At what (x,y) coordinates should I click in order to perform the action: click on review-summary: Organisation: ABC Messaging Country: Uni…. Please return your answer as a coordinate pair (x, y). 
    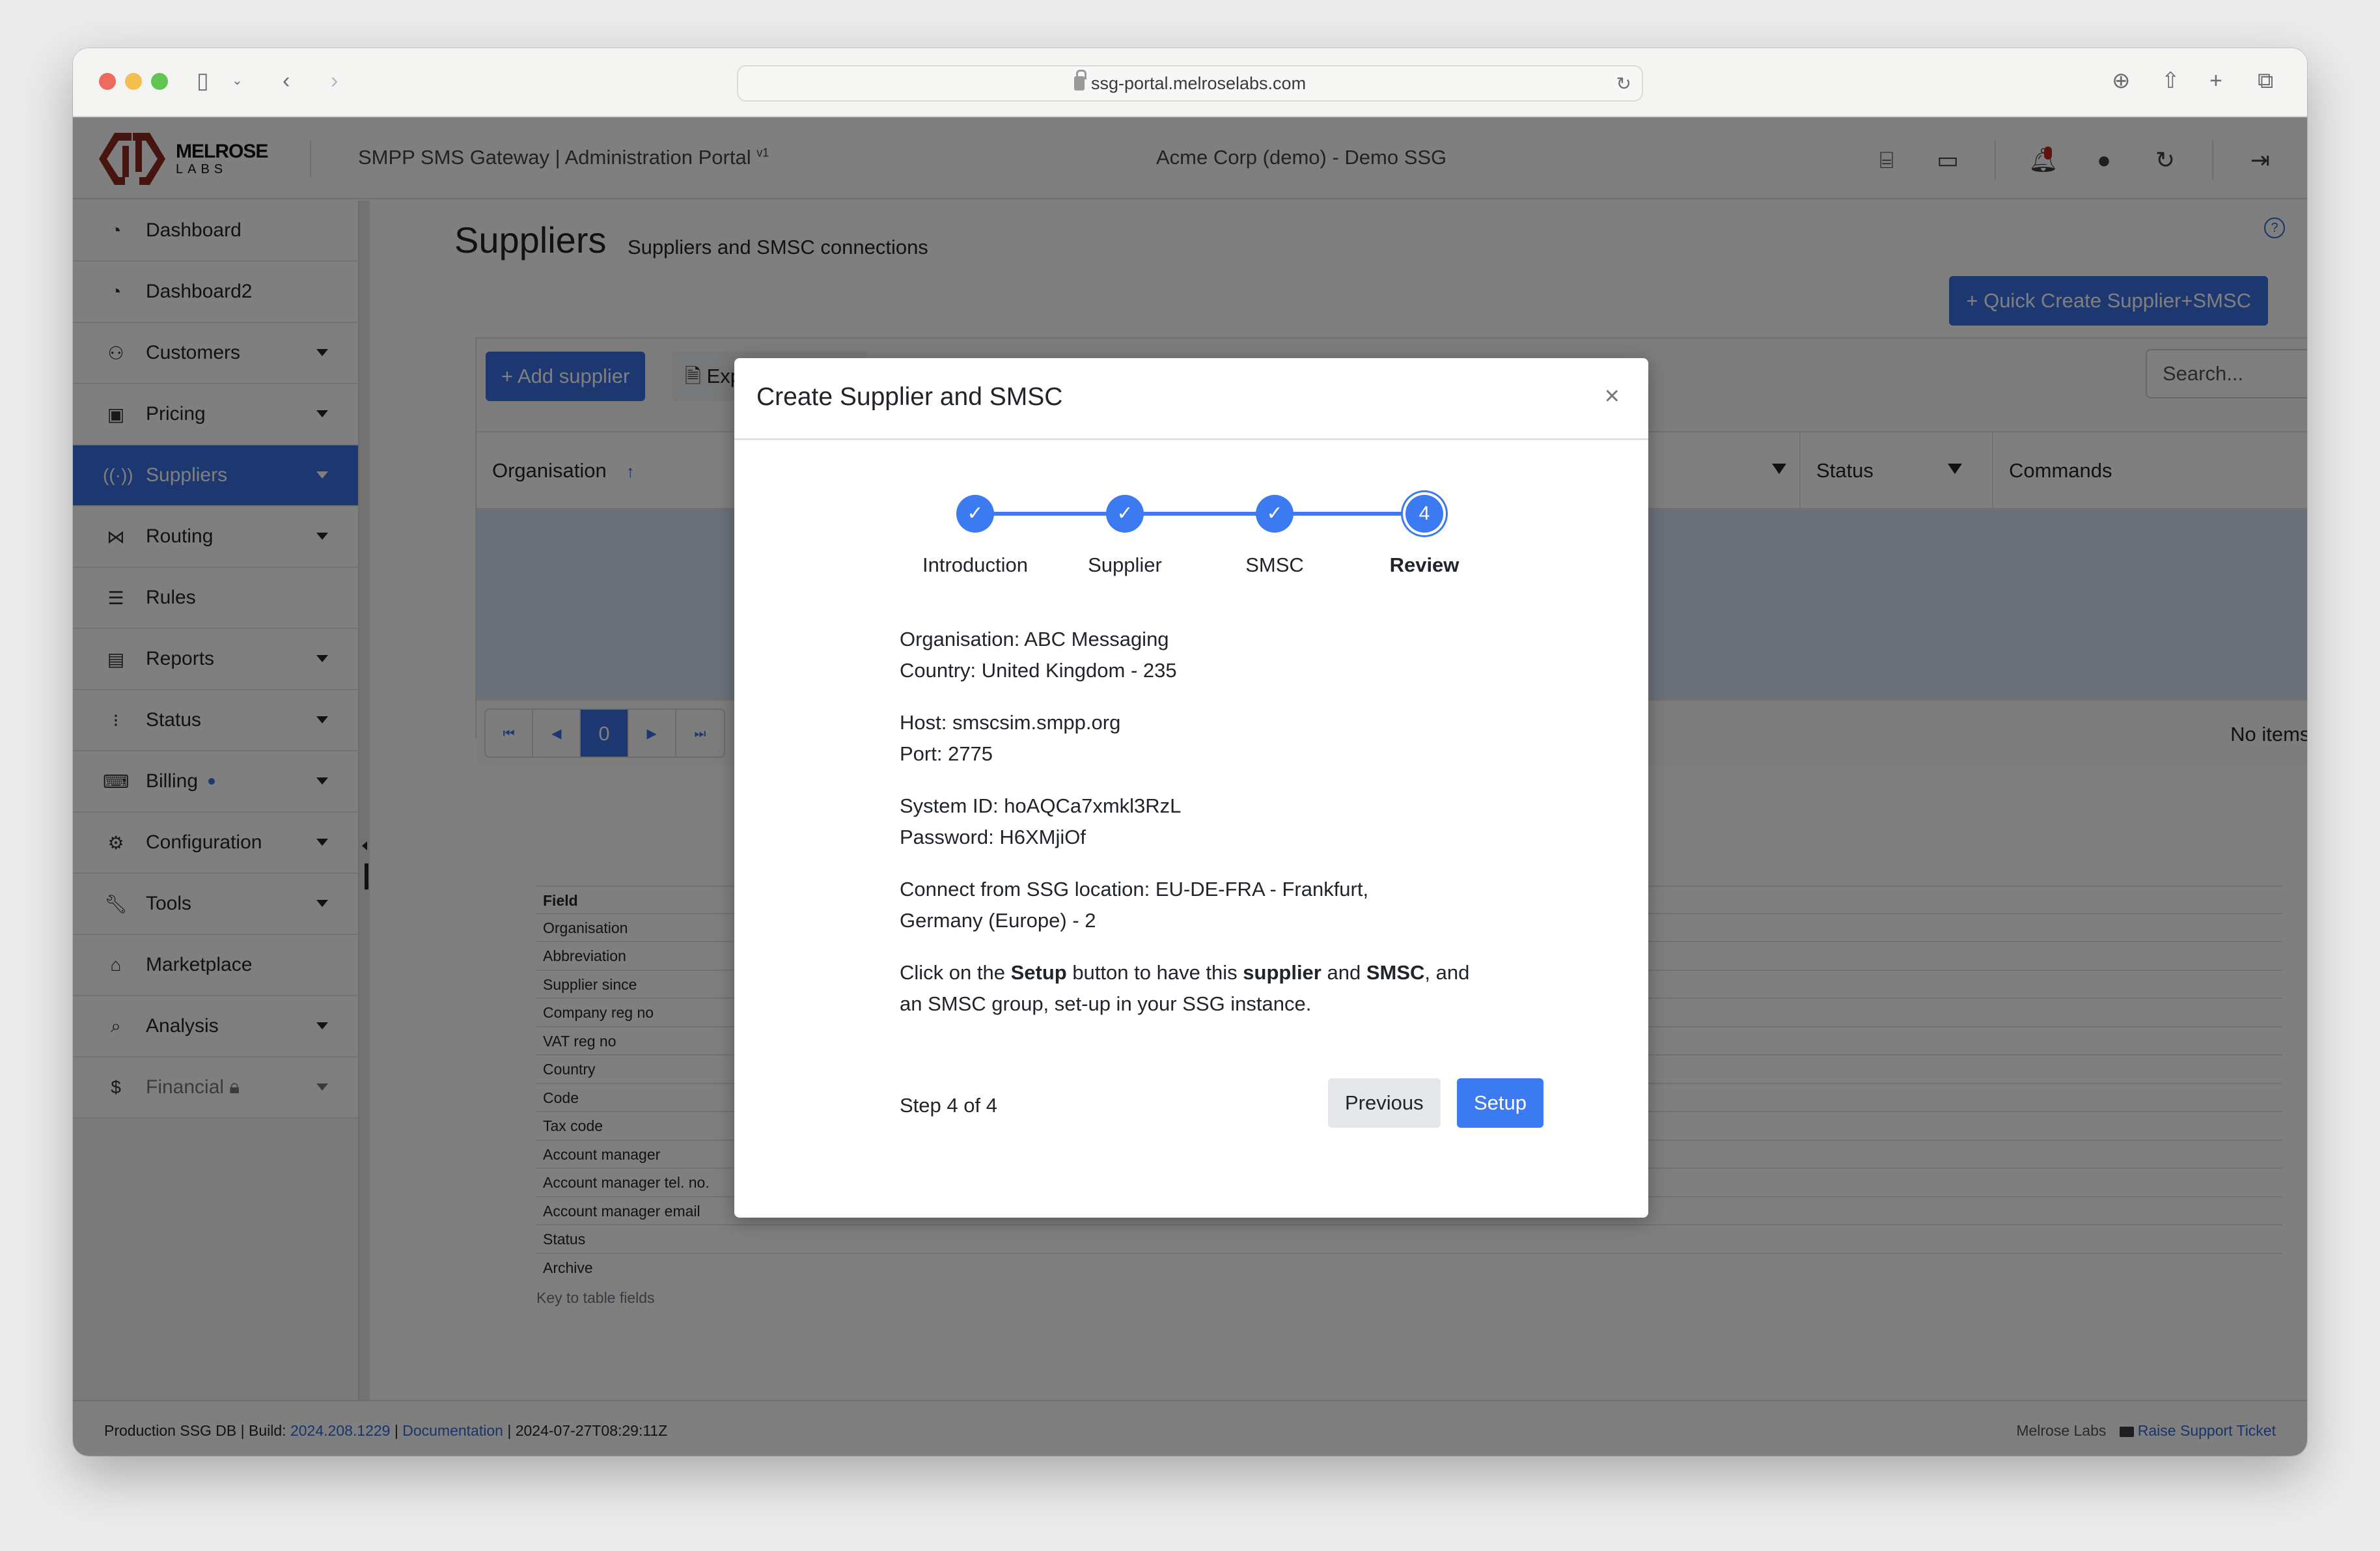
    Looking at the image, I should click on (1193, 832).